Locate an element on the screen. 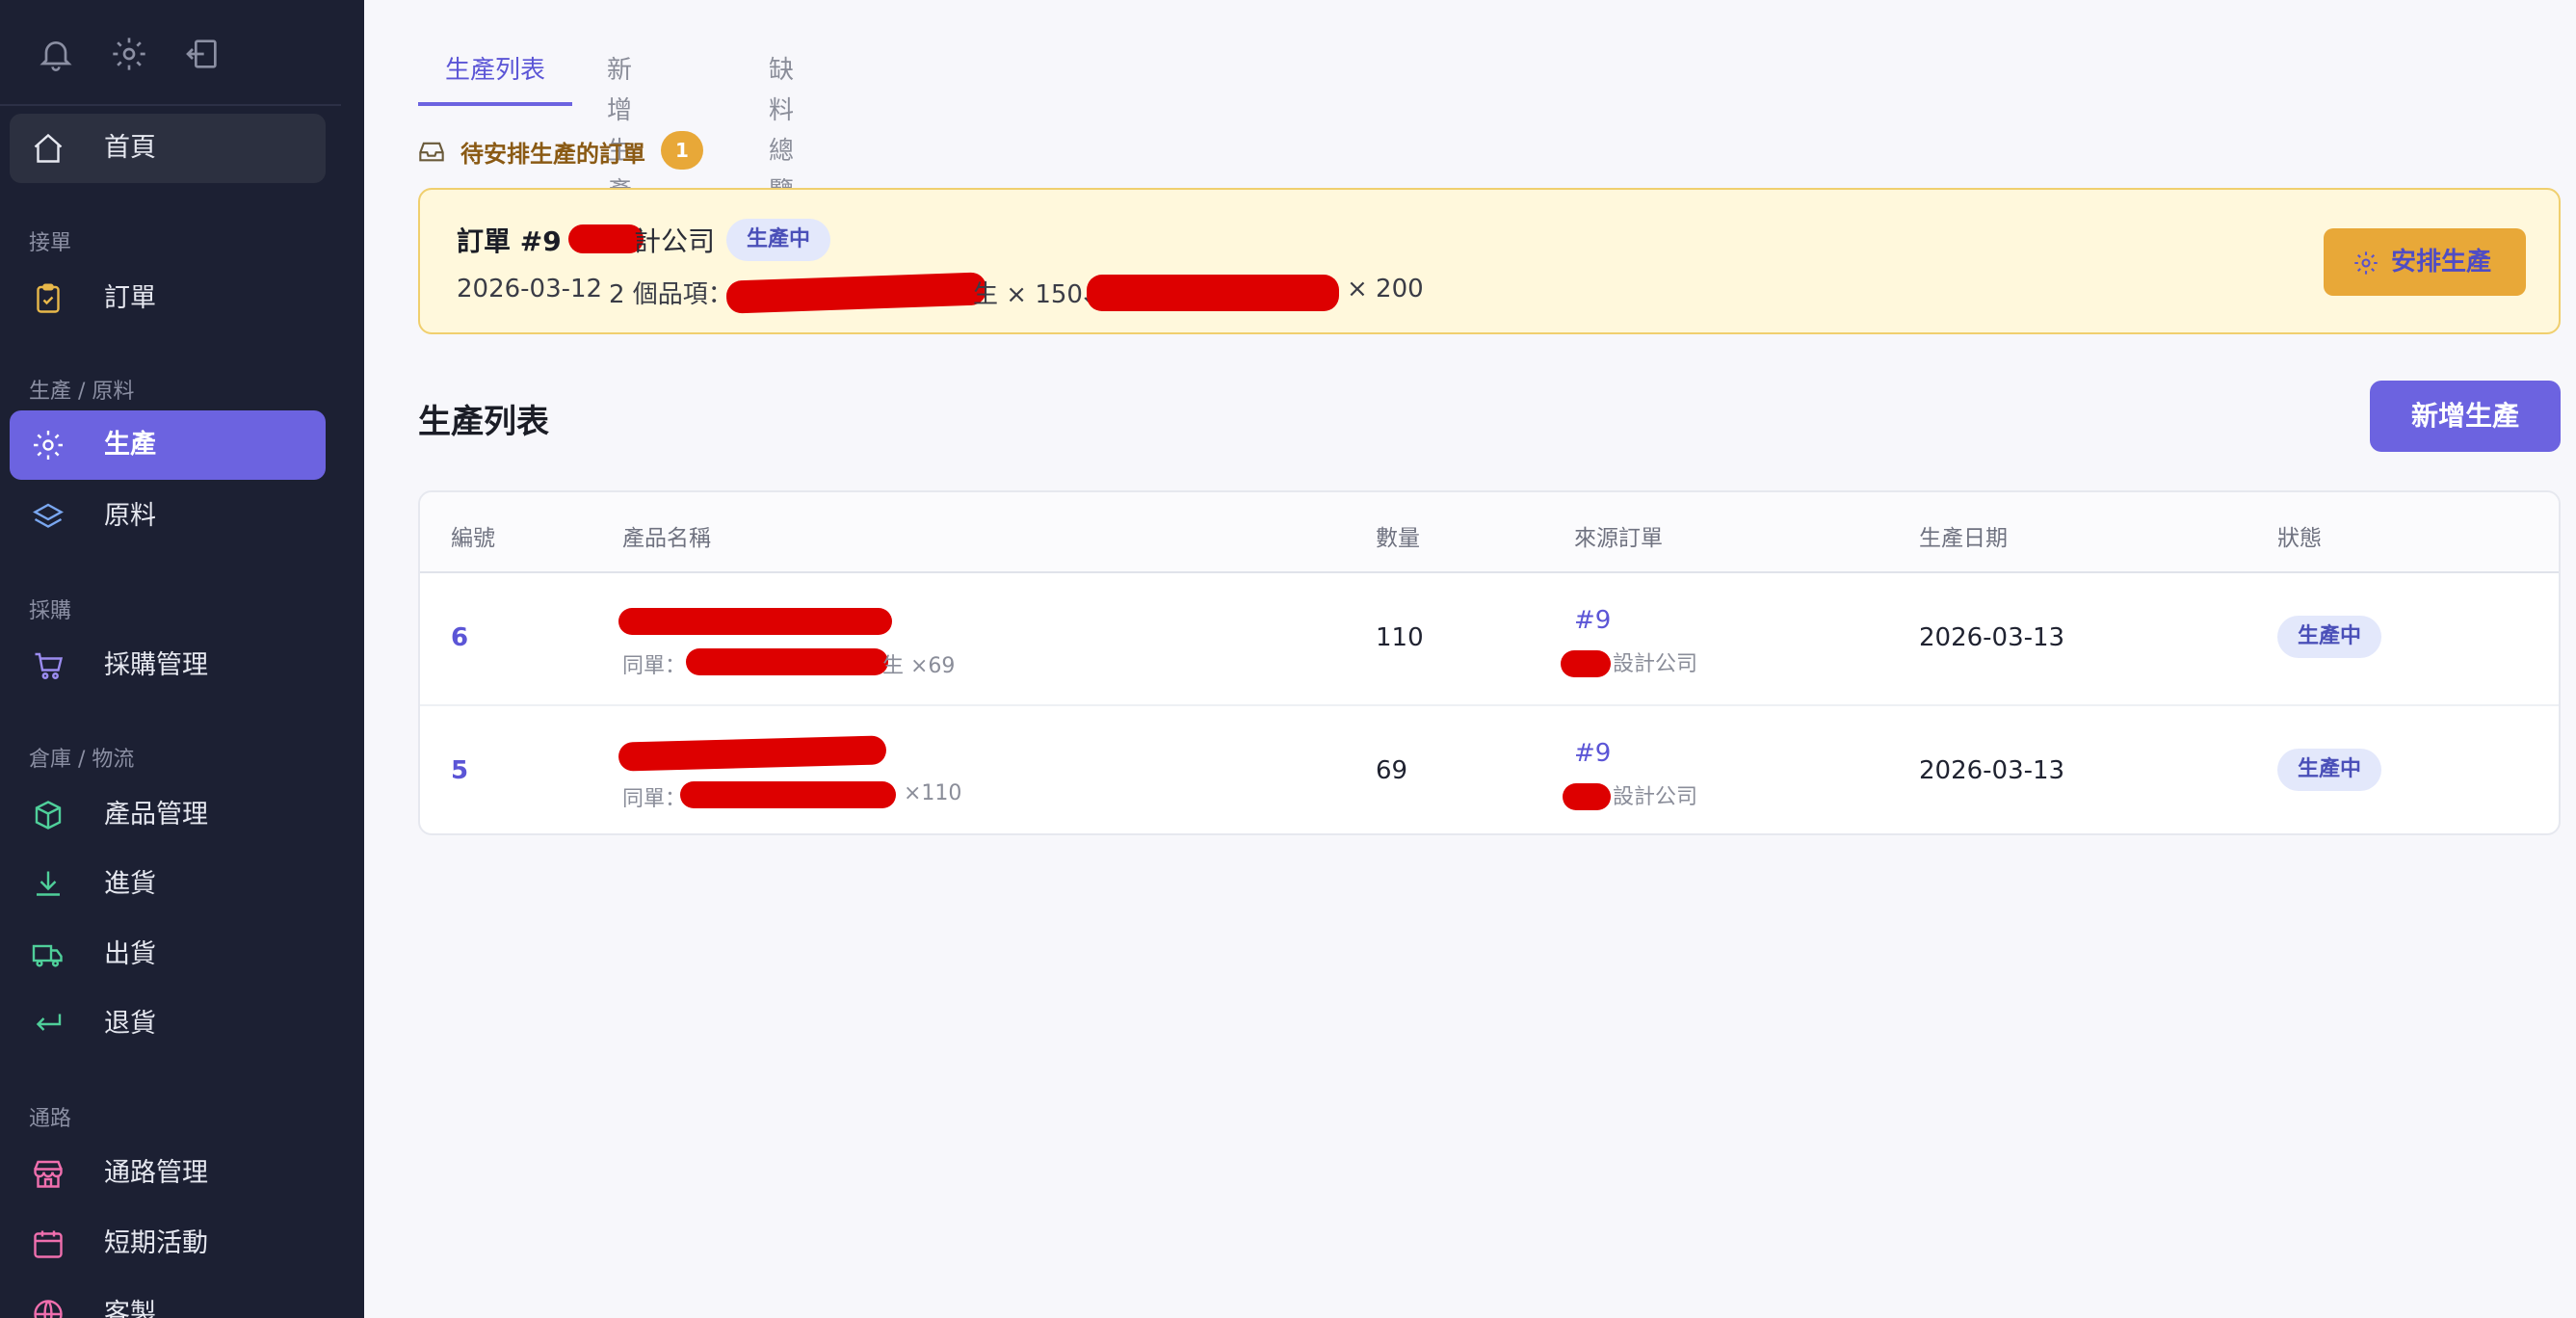 Image resolution: width=2576 pixels, height=1318 pixels. logout-icon is located at coordinates (202, 54).